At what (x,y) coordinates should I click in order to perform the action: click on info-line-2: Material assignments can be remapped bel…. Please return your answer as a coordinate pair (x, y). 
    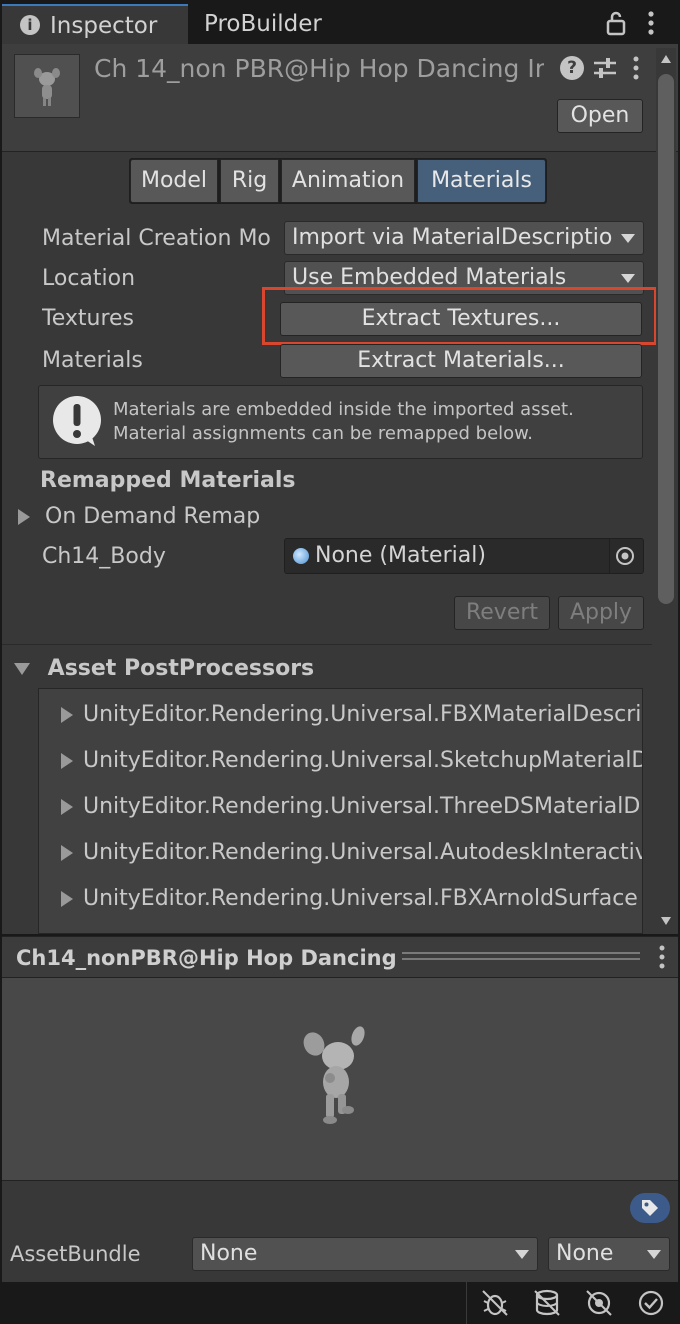
    Looking at the image, I should click on (323, 433).